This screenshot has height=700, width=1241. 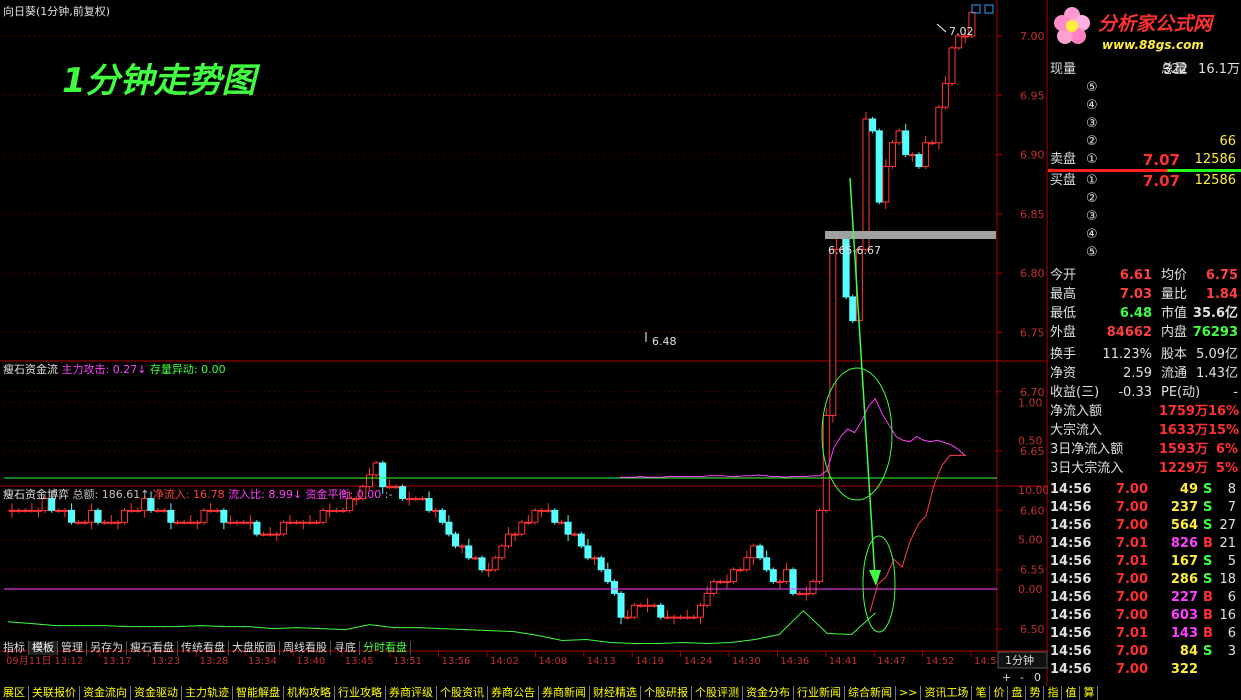 What do you see at coordinates (260, 494) in the screenshot?
I see `indicator-field: 流入比: 8.99` at bounding box center [260, 494].